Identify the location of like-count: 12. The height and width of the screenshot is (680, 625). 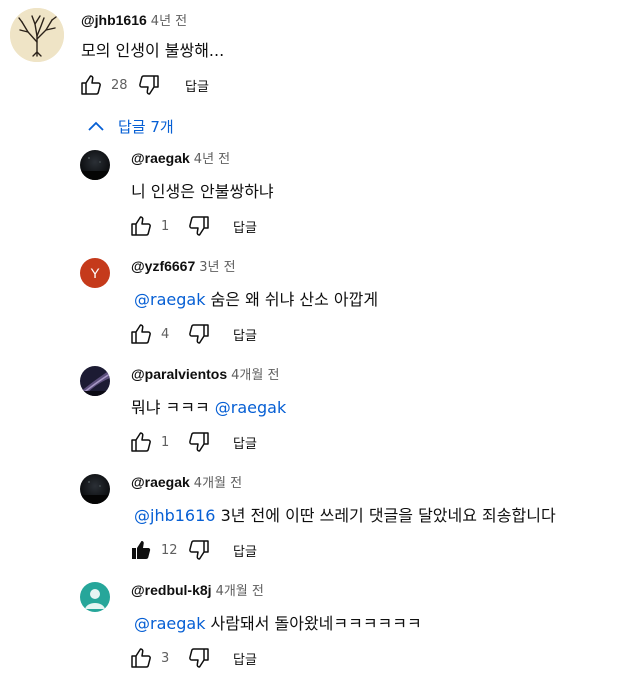
(169, 550).